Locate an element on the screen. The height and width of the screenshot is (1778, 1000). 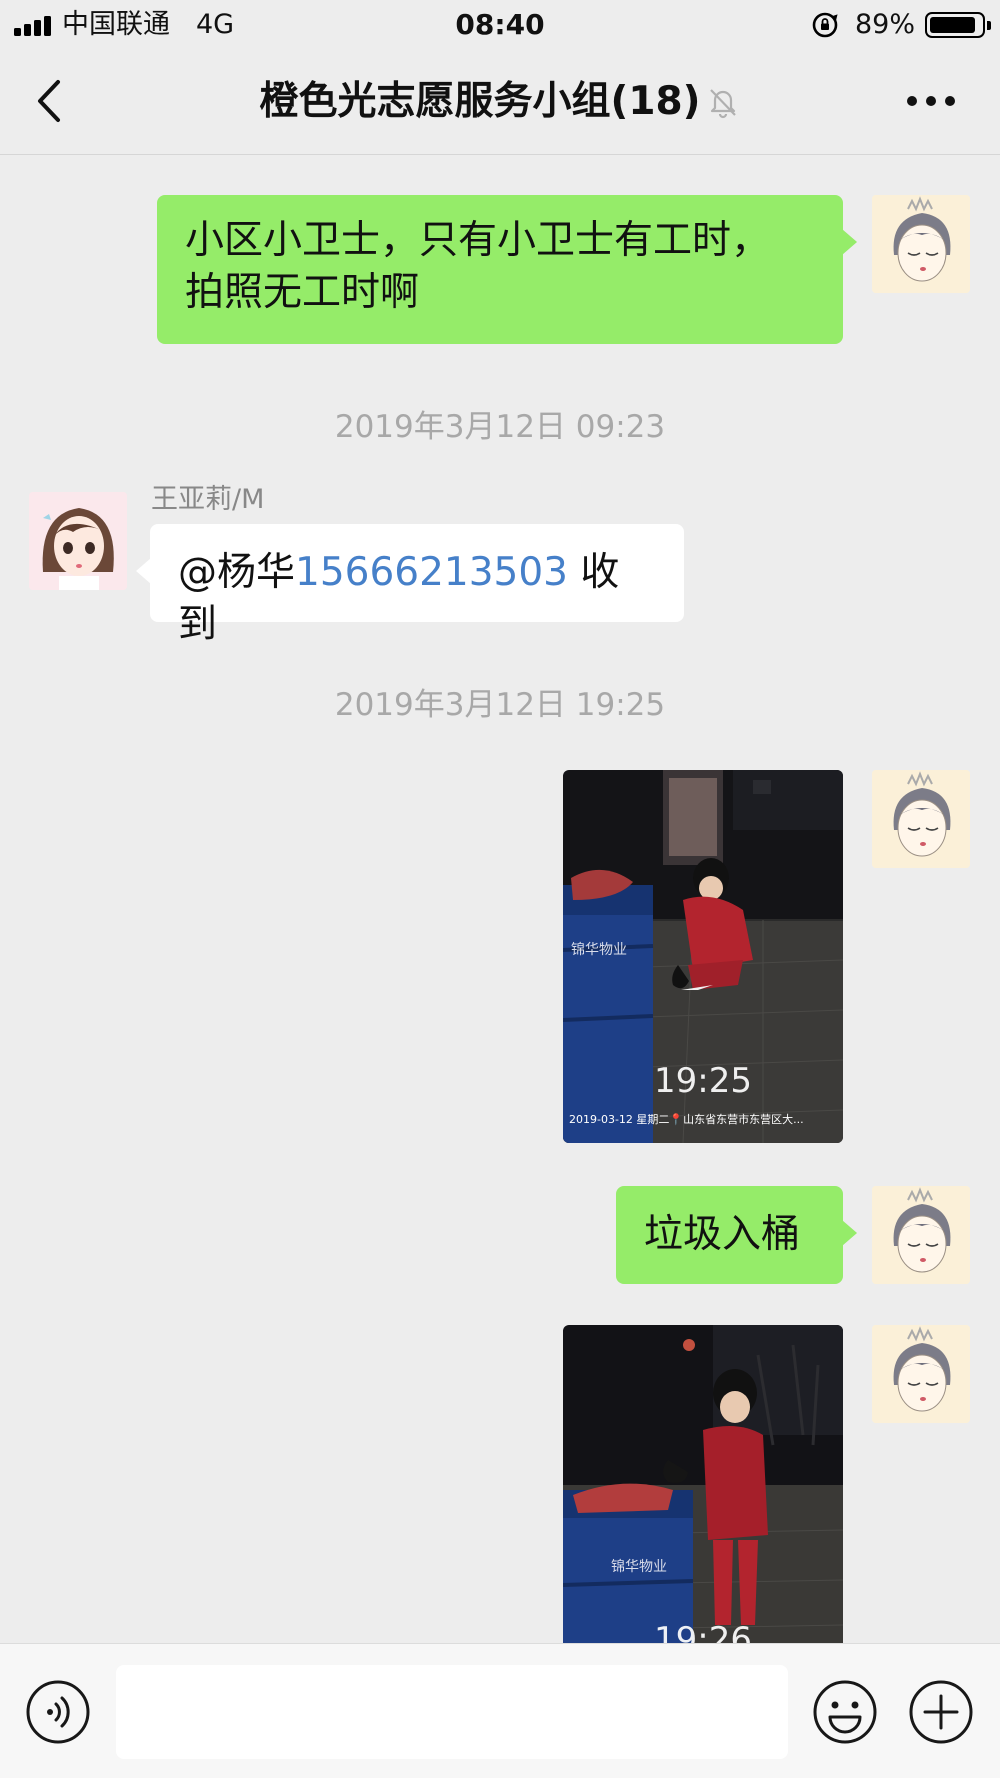
plus-circle-icon is located at coordinates (941, 1712).